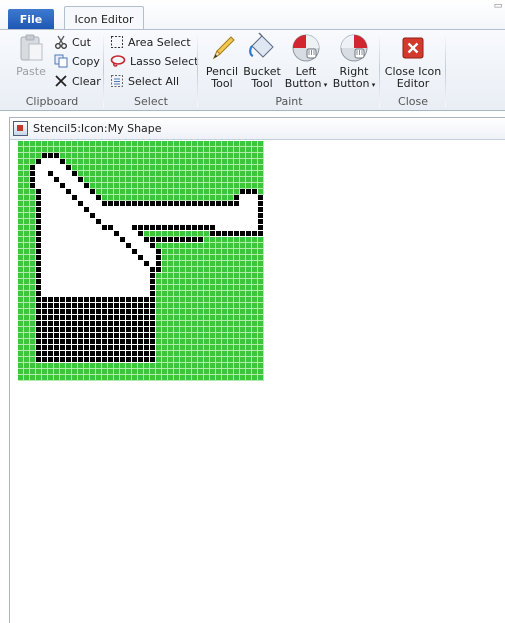  What do you see at coordinates (257, 129) in the screenshot?
I see `document-title-bar: Stencil5:Icon:My Shape` at bounding box center [257, 129].